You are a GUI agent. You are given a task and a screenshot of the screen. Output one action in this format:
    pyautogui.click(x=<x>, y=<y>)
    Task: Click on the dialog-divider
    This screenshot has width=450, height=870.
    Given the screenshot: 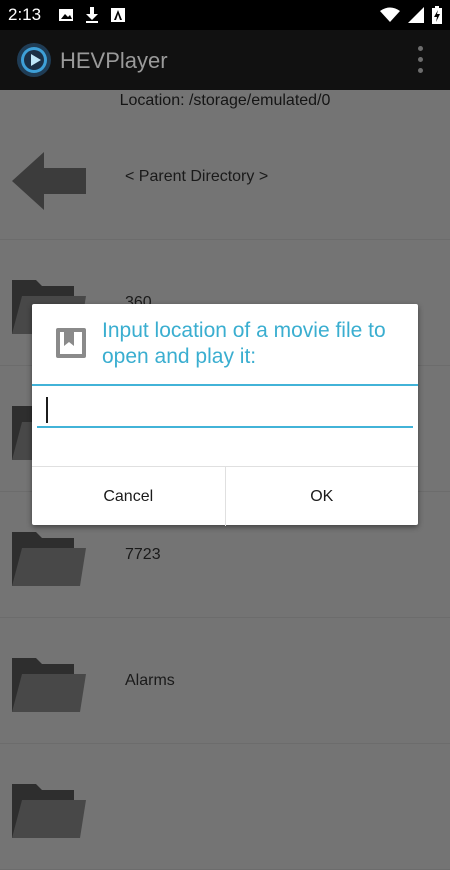 What is the action you would take?
    pyautogui.click(x=225, y=385)
    